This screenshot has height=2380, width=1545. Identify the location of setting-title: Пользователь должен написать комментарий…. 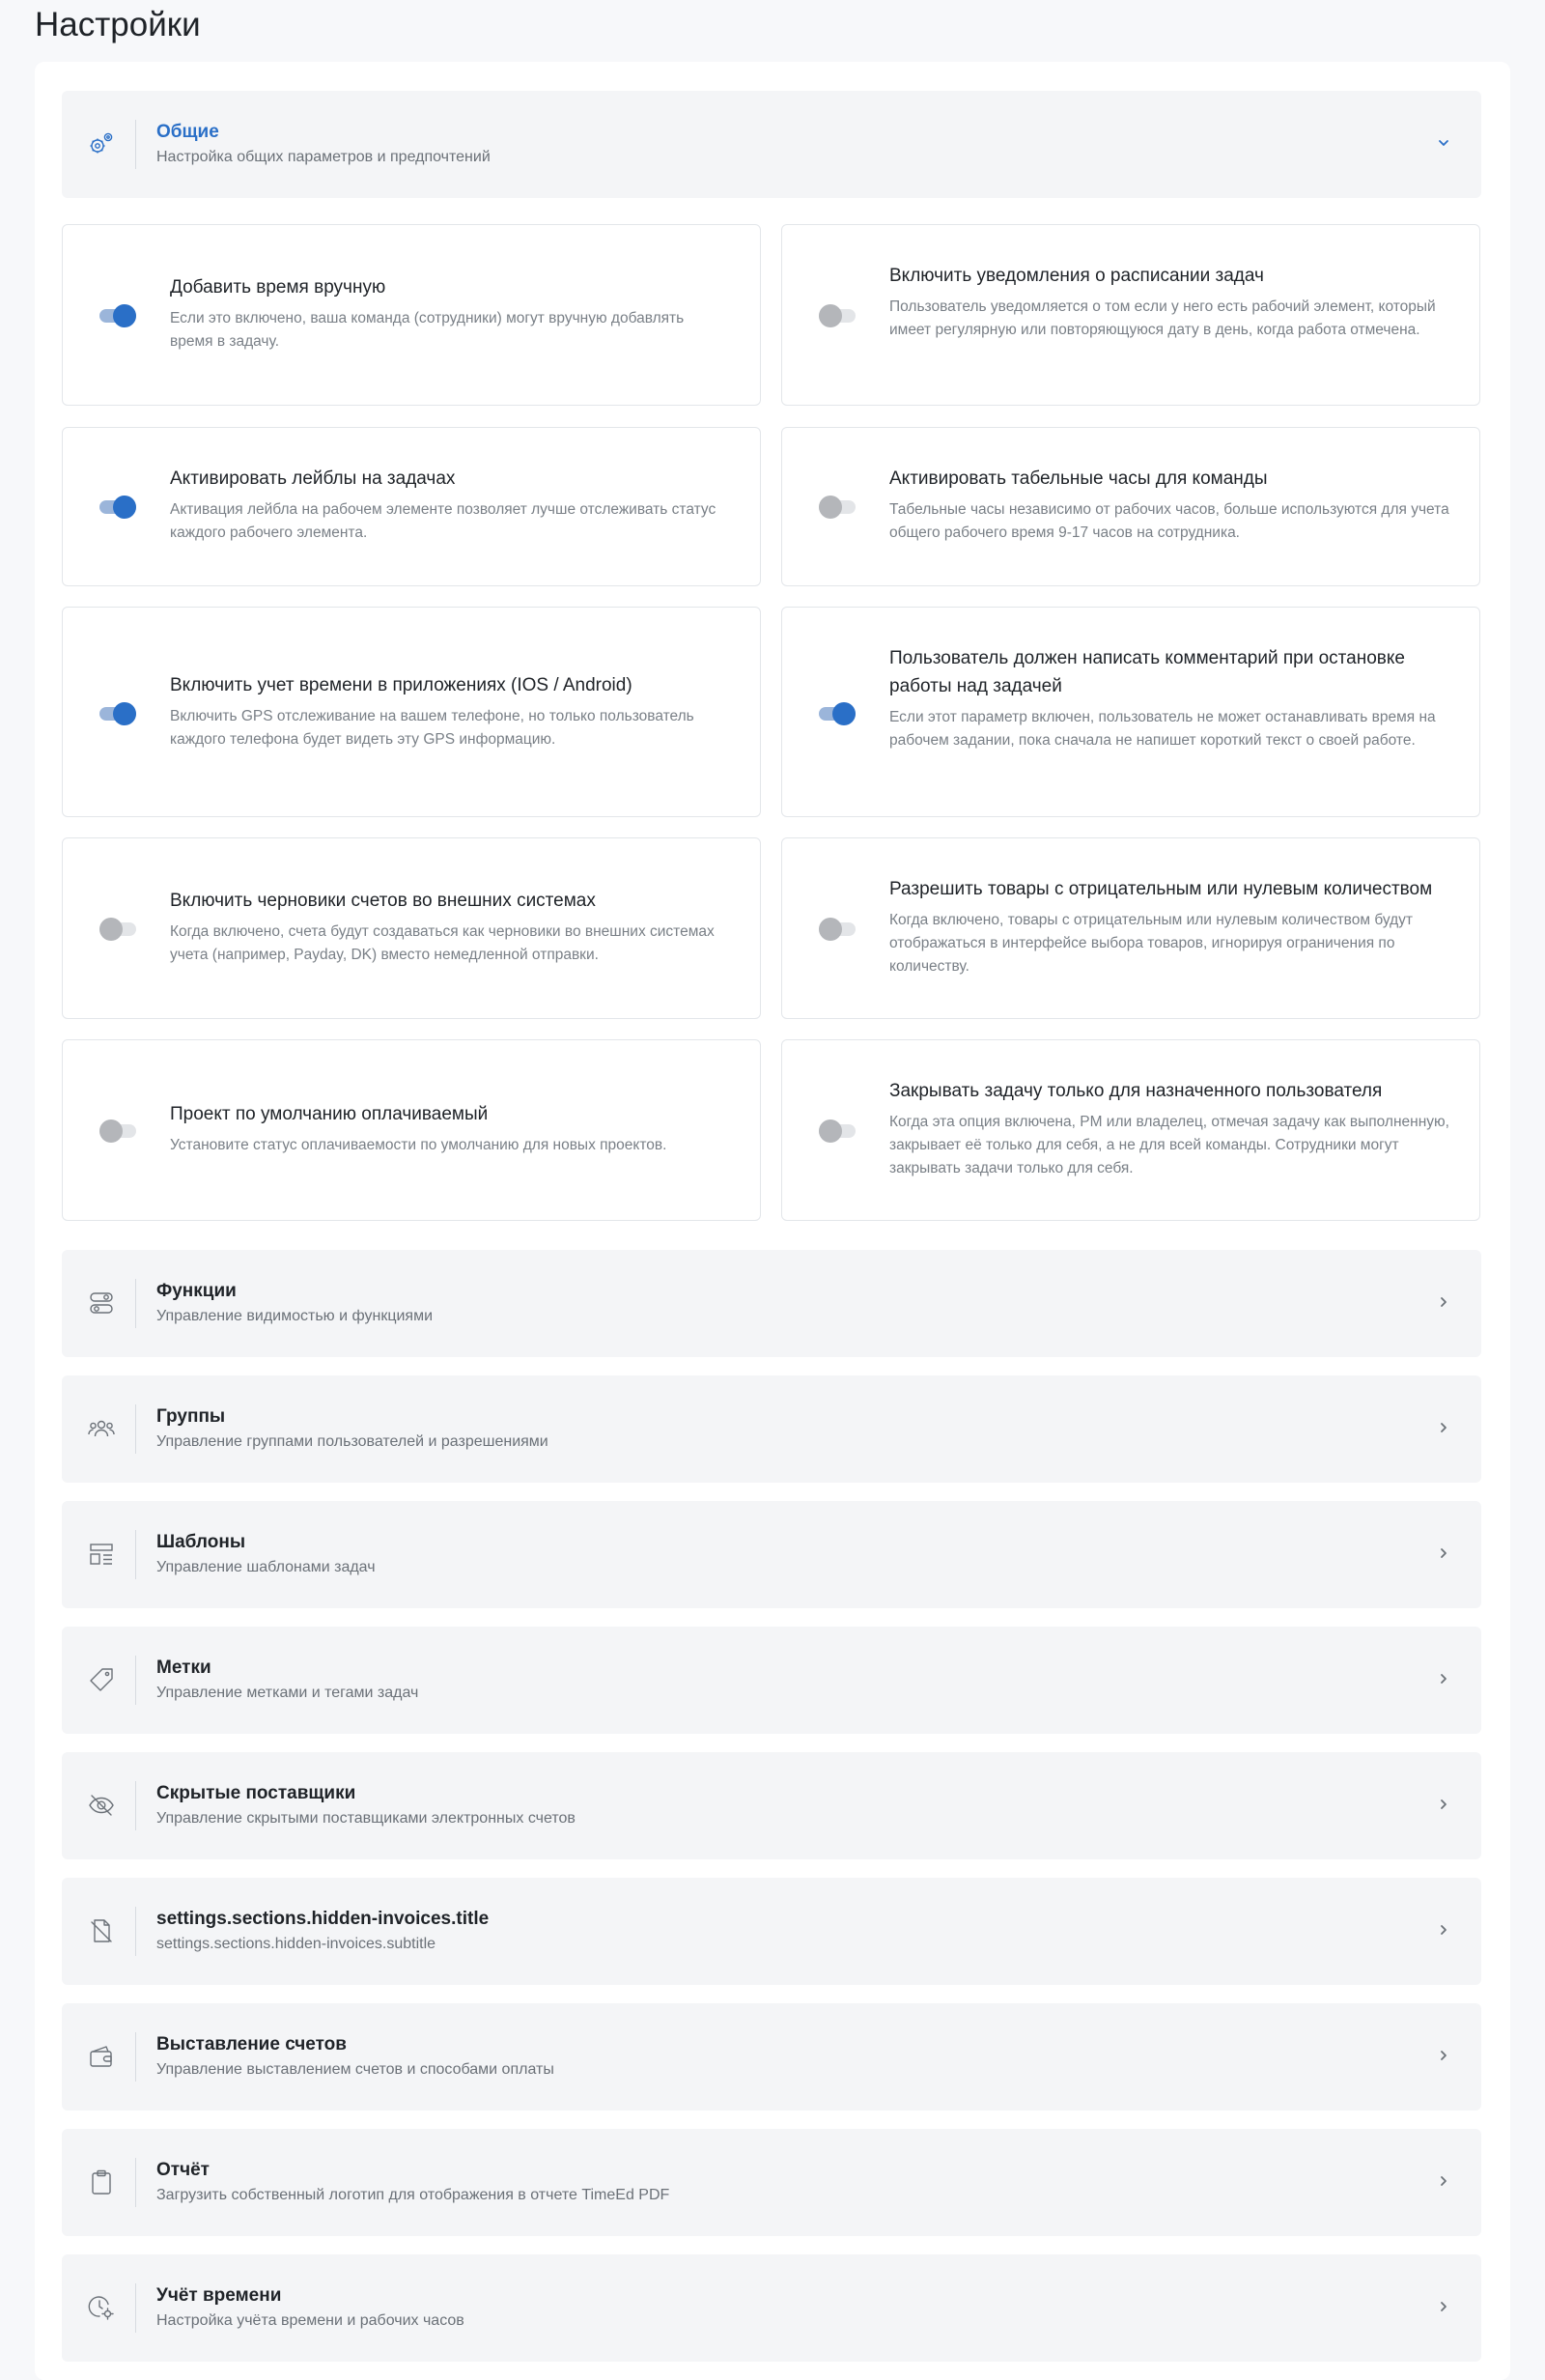
(1147, 672).